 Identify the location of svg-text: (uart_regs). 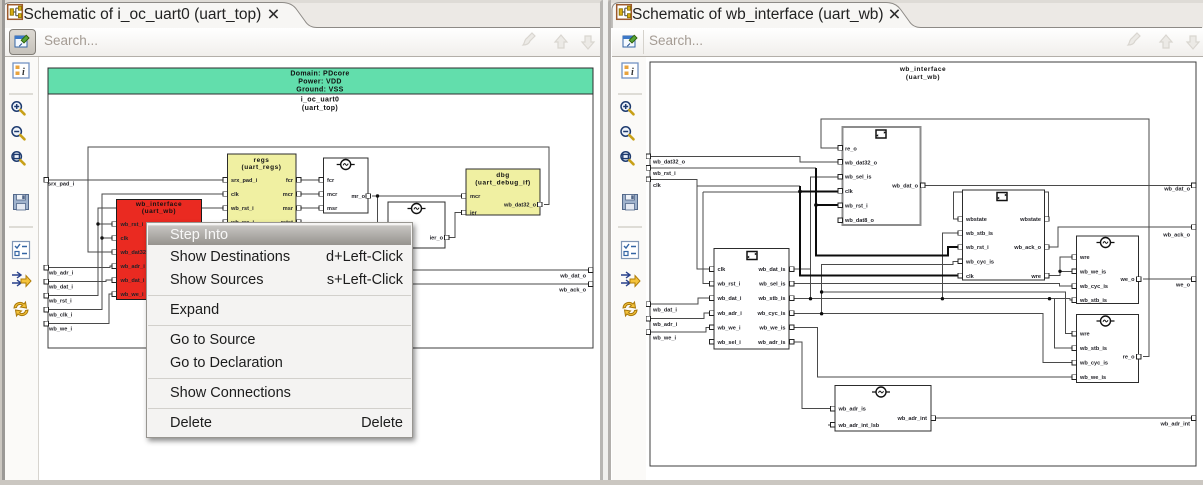
(261, 167).